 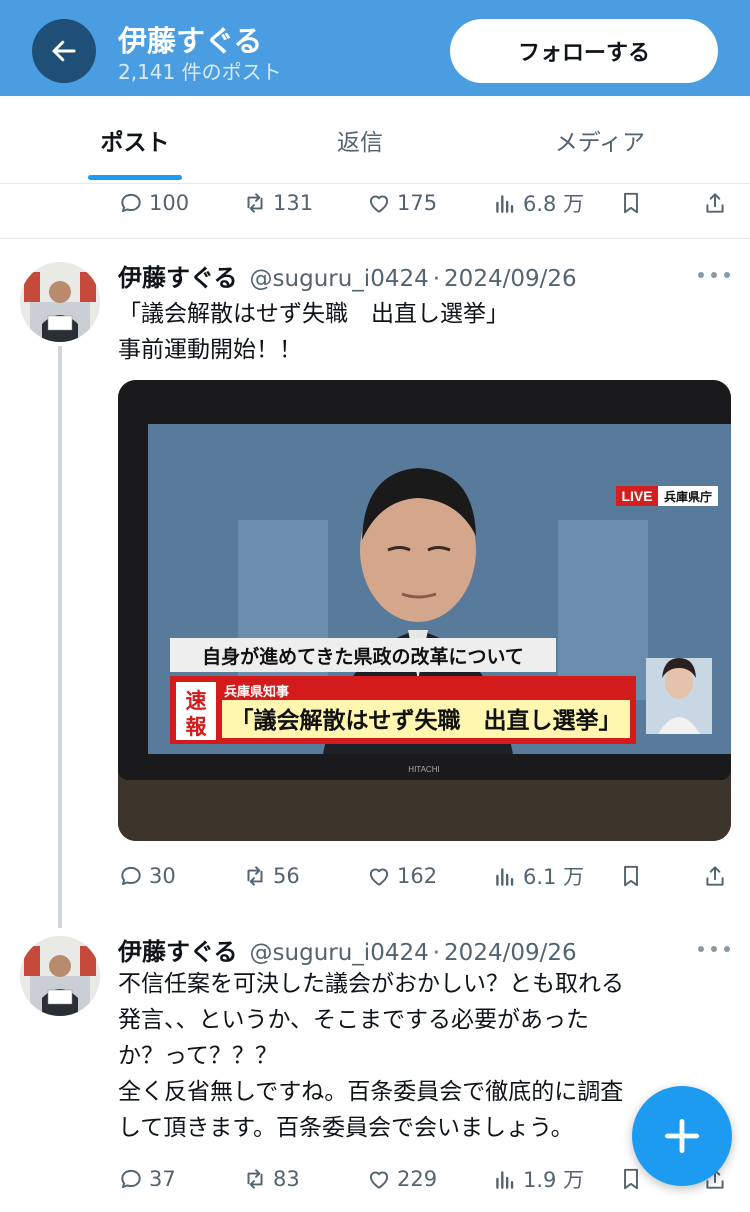 I want to click on like-button: 229, so click(x=401, y=1179).